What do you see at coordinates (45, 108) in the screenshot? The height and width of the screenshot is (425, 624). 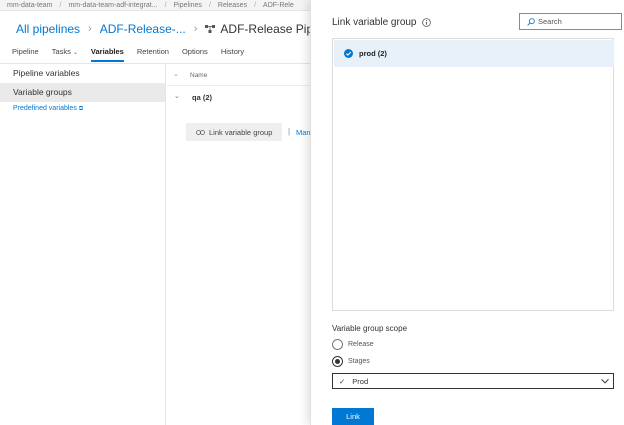 I see `predefined-variables-label: Predefined variables` at bounding box center [45, 108].